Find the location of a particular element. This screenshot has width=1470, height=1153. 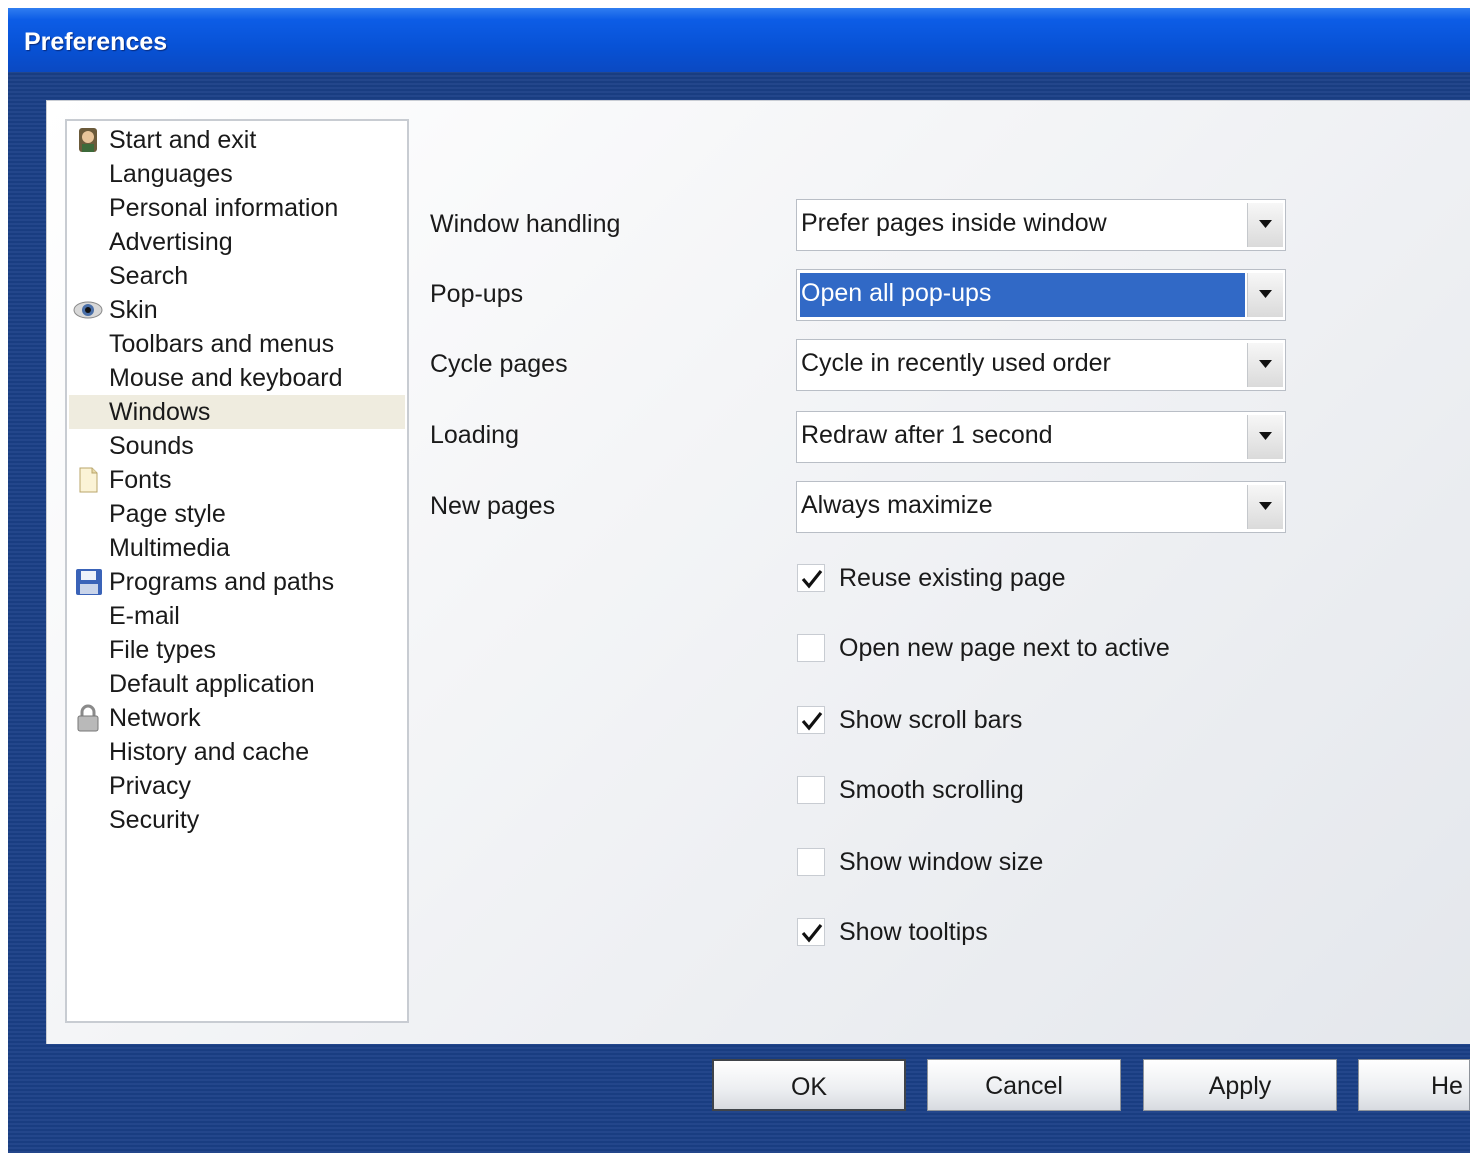

sidebar-item-toolbars-and-menus: Toolbars and menus is located at coordinates (237, 344).